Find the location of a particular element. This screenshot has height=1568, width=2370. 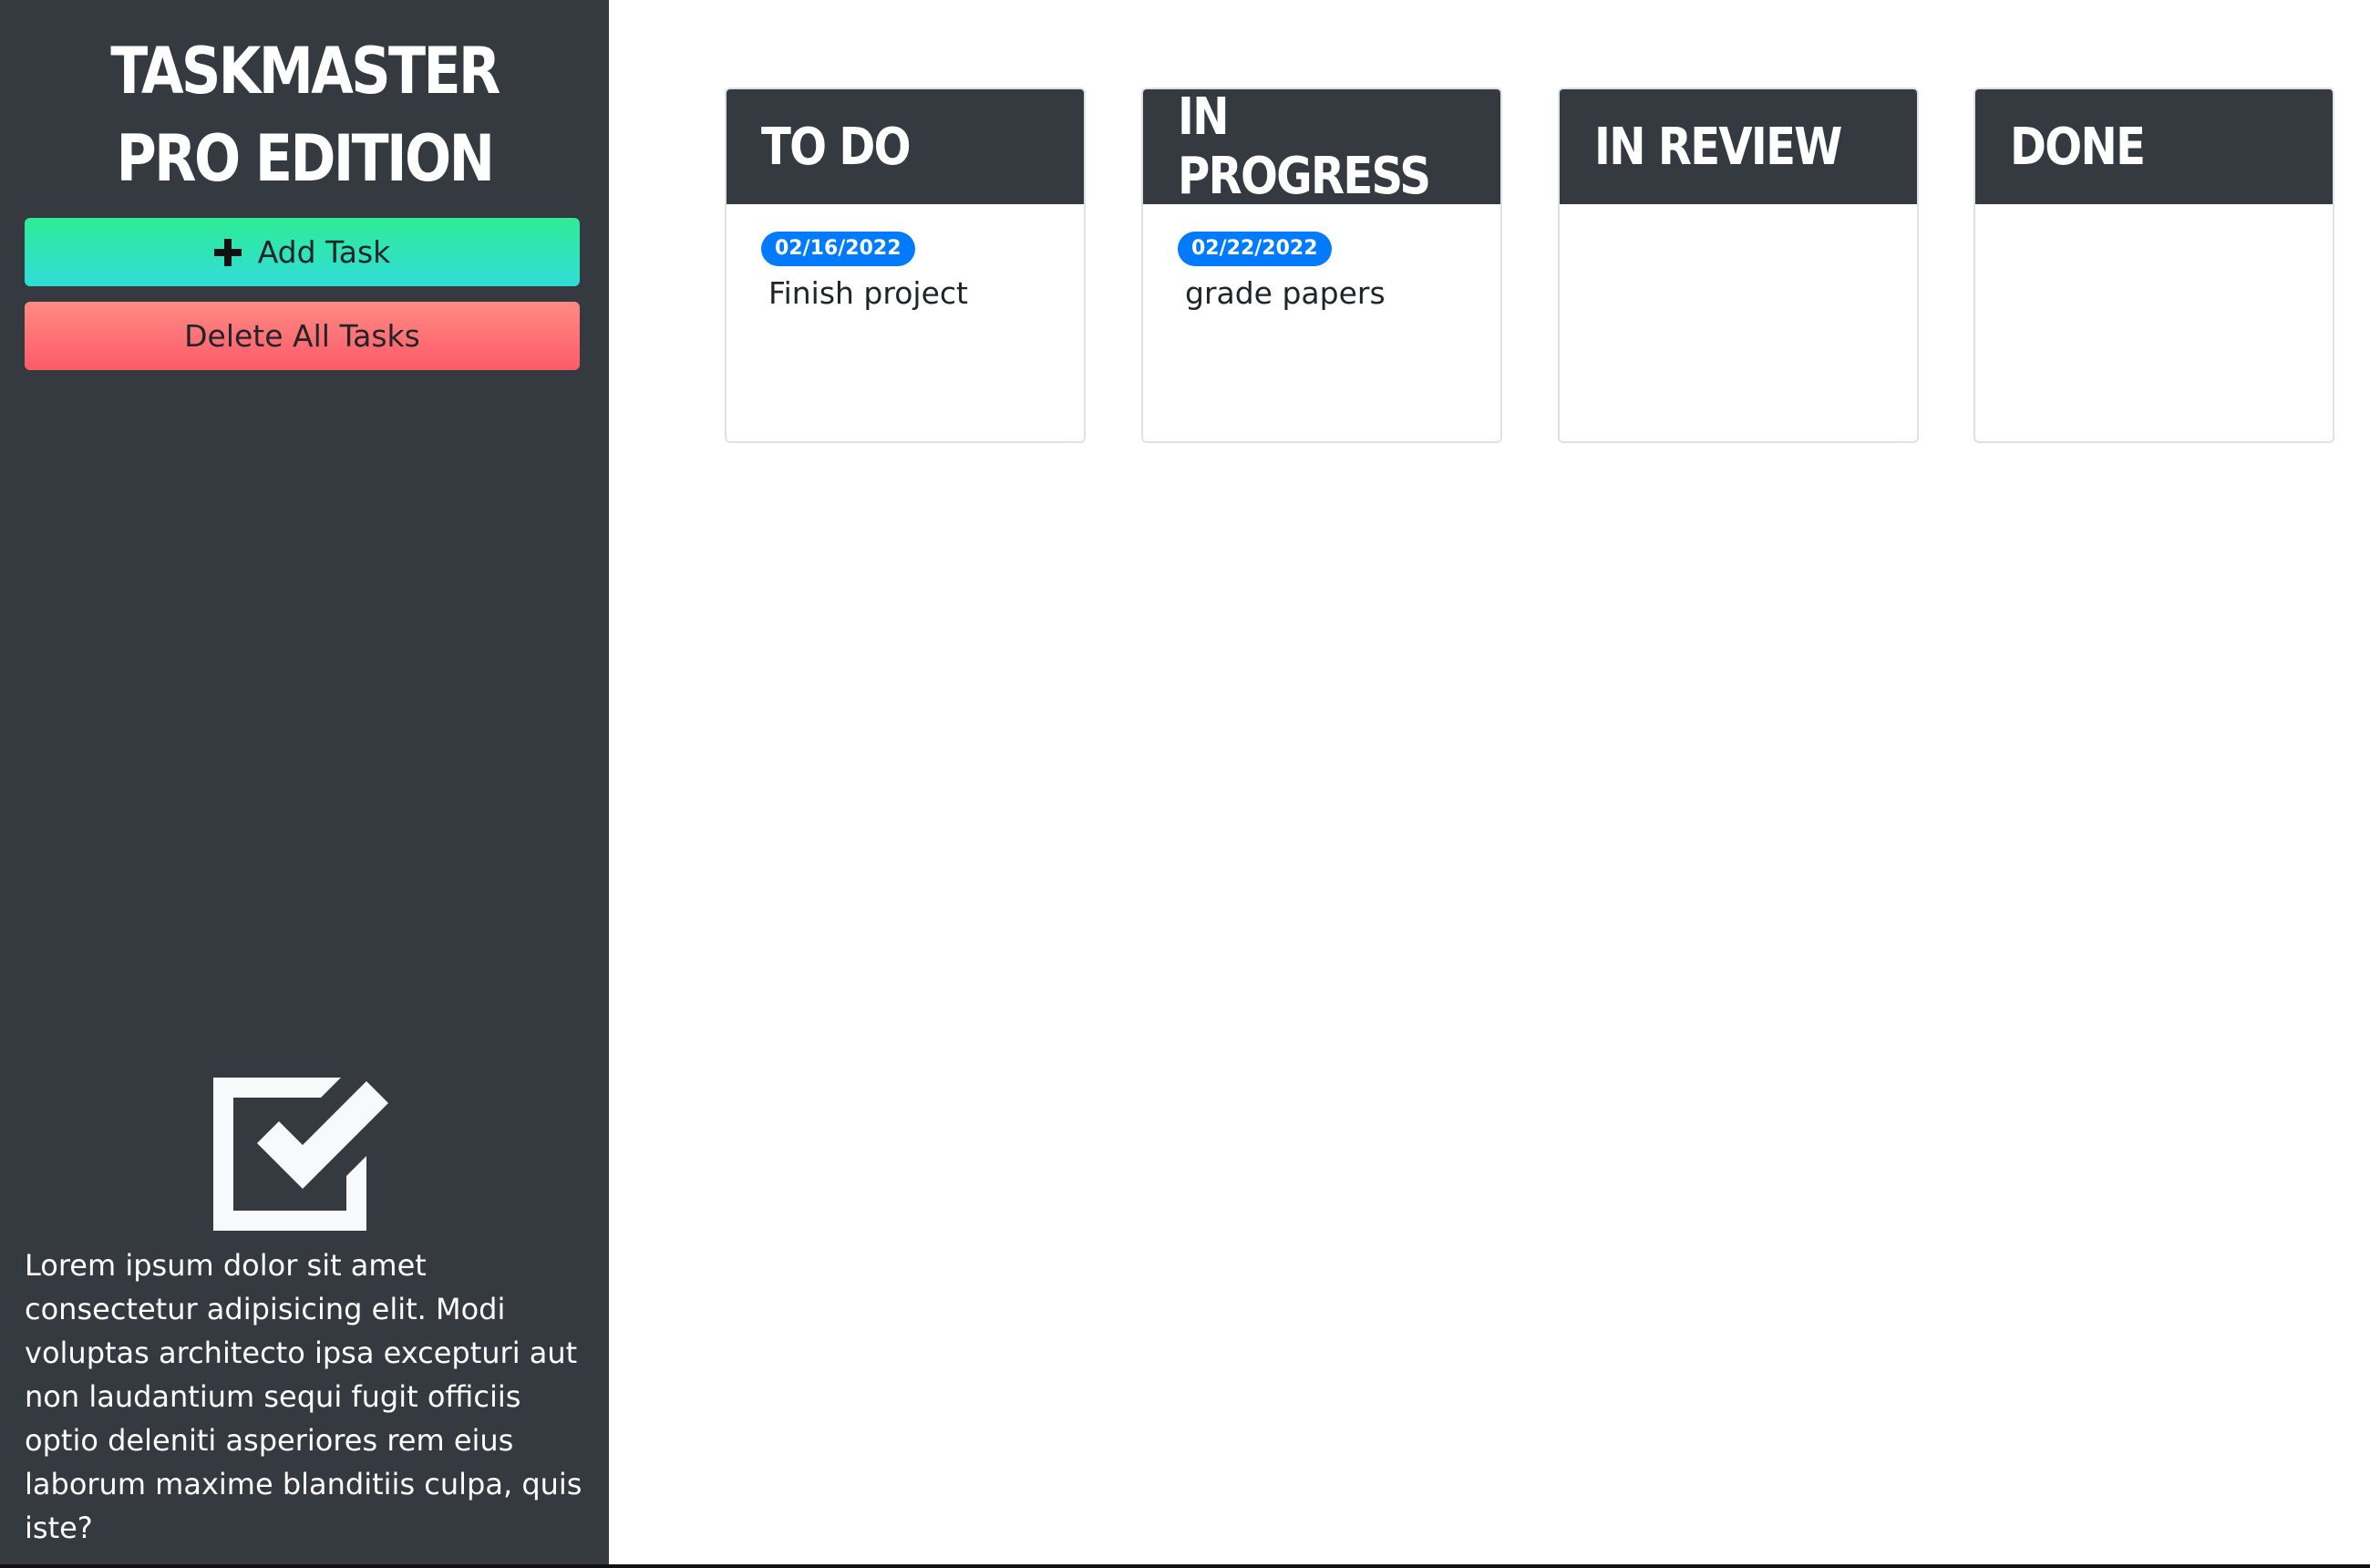

delete-all-tasks-button: Delete All Tasks is located at coordinates (302, 336).